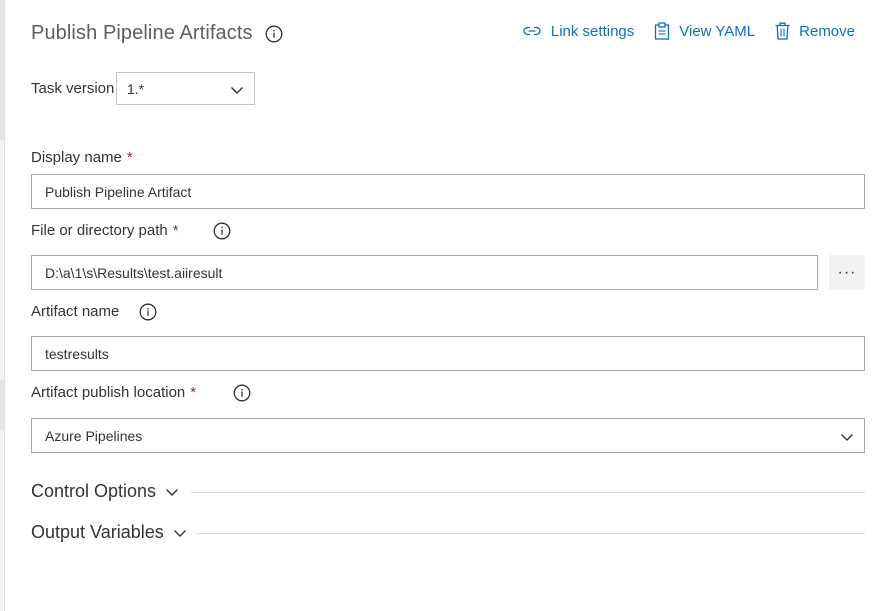 This screenshot has width=889, height=611. Describe the element at coordinates (592, 31) in the screenshot. I see `link-settings-label: Link settings` at that location.